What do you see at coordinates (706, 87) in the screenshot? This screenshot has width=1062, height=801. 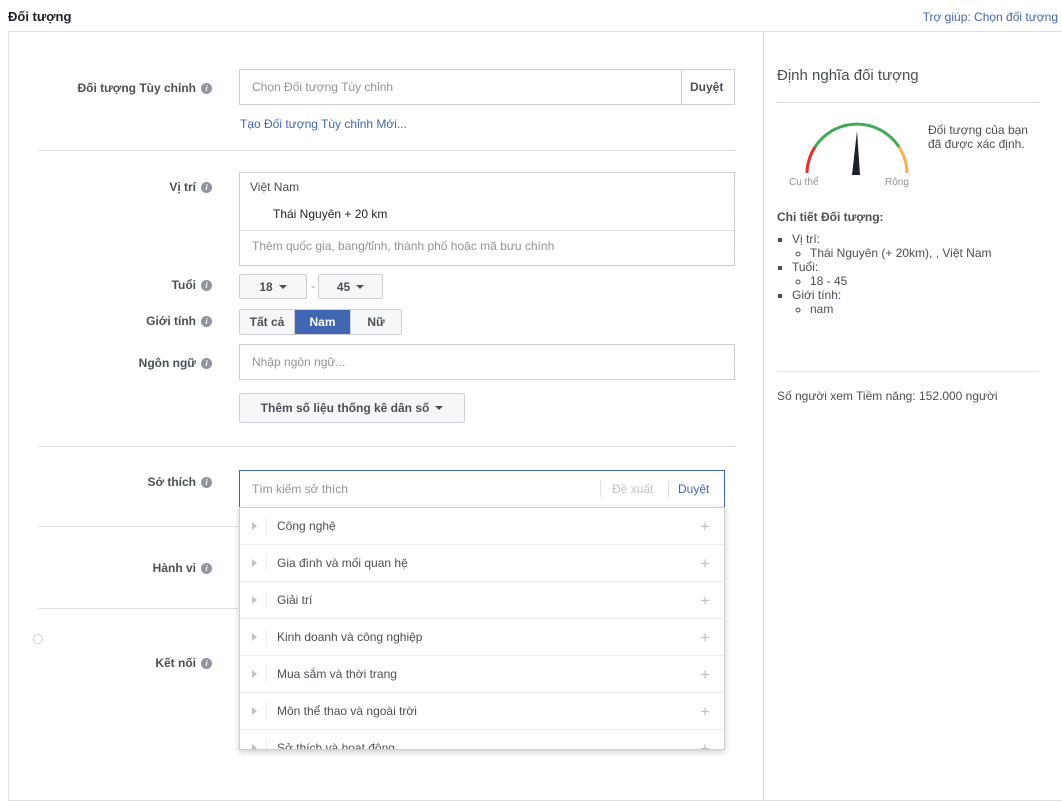 I see `custom-audience-browse-button: Duyệt` at bounding box center [706, 87].